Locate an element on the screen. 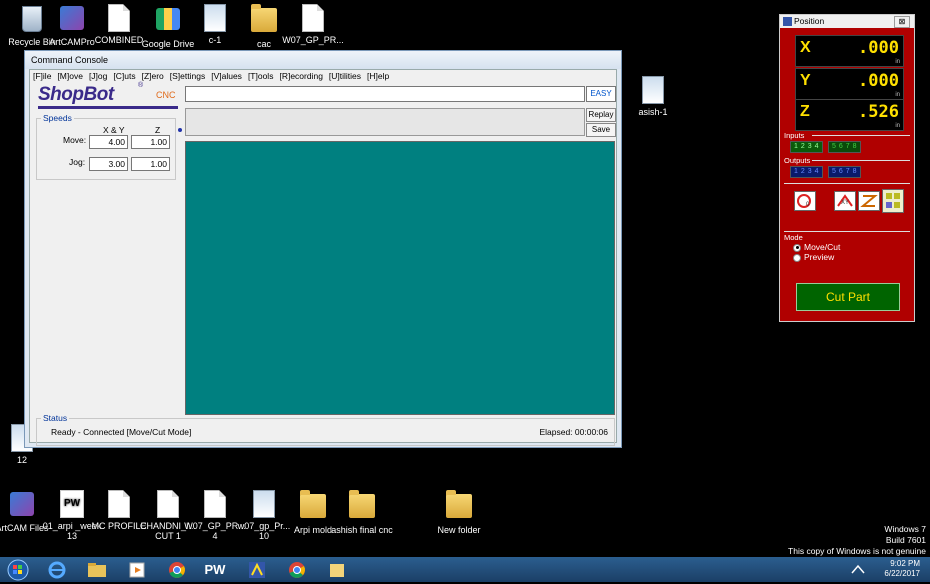  folder-taskbar-icon is located at coordinates (337, 569).